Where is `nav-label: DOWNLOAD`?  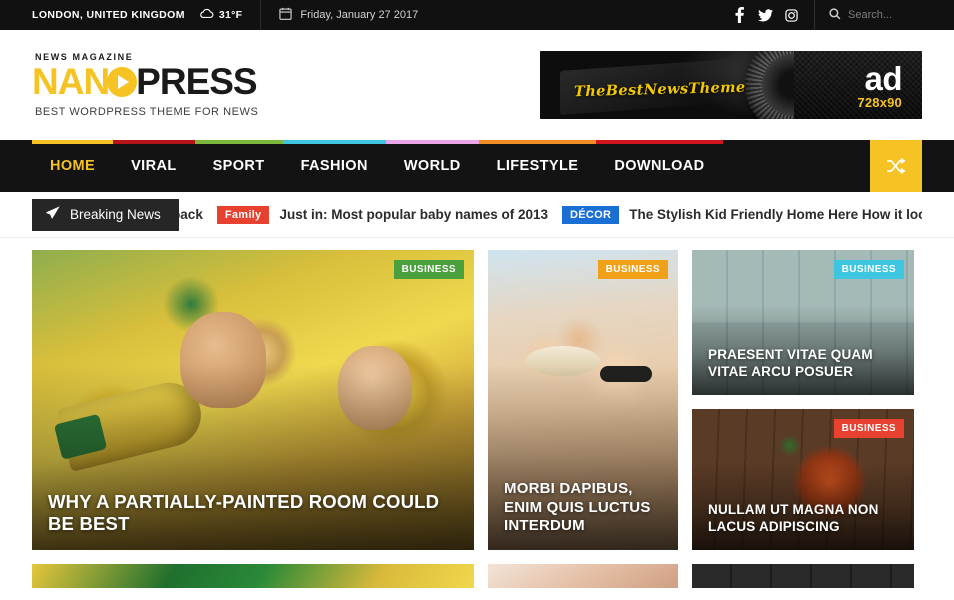
nav-label: DOWNLOAD is located at coordinates (659, 166).